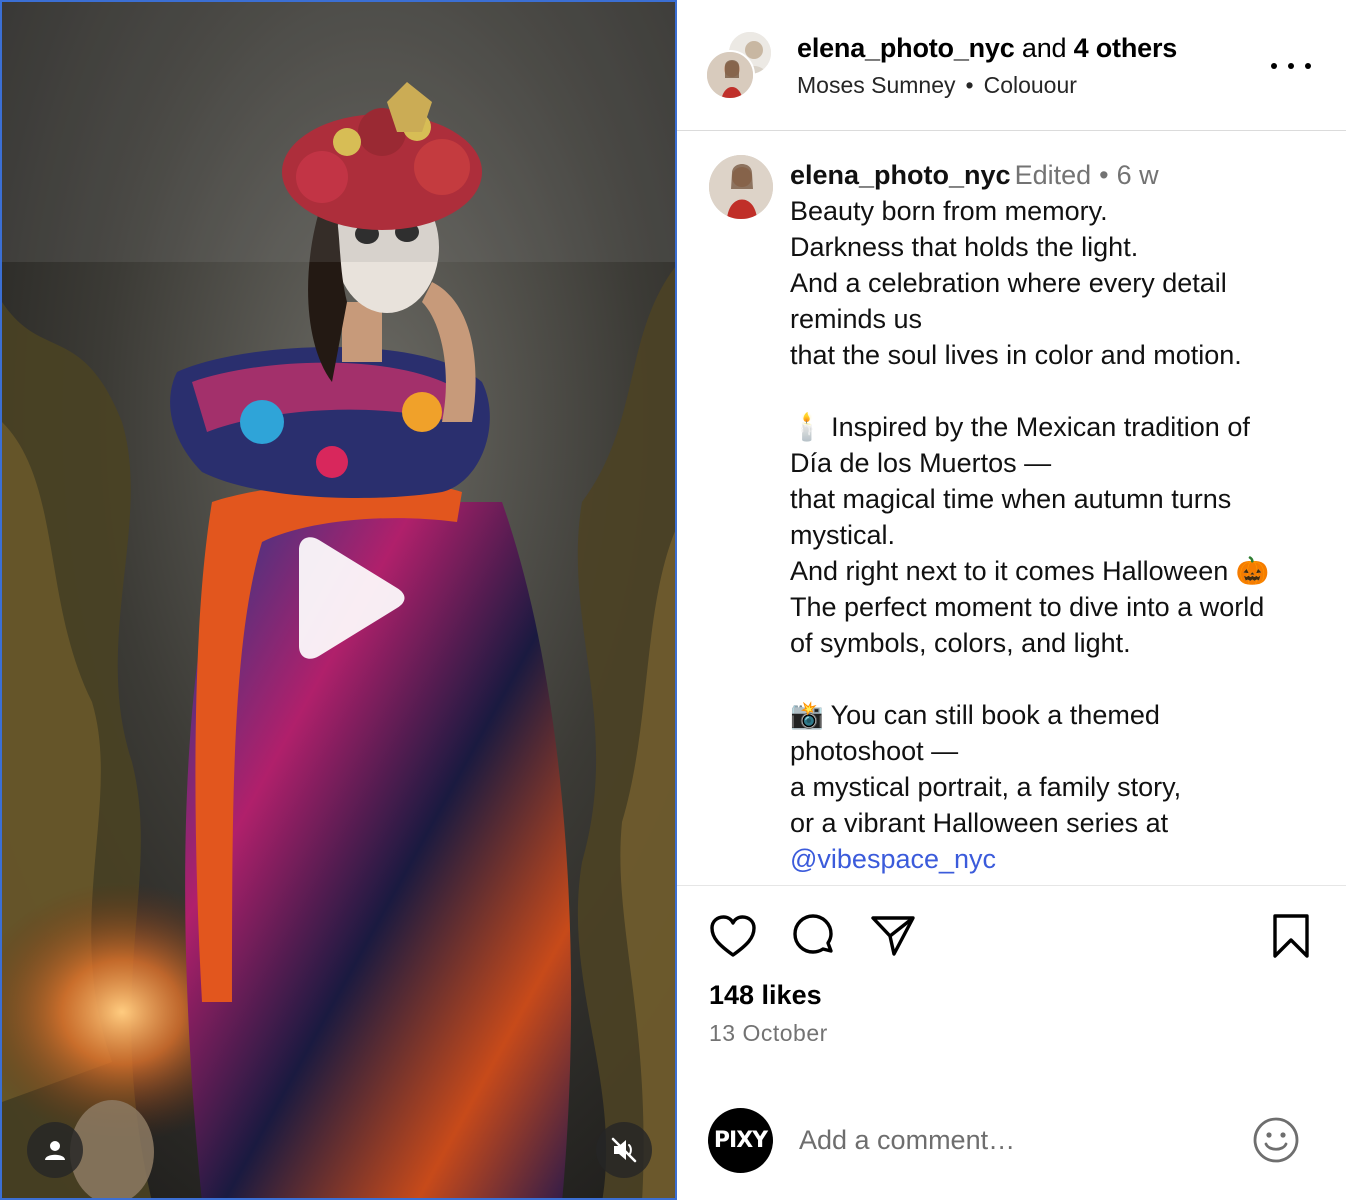  I want to click on smiley-icon, so click(1276, 1140).